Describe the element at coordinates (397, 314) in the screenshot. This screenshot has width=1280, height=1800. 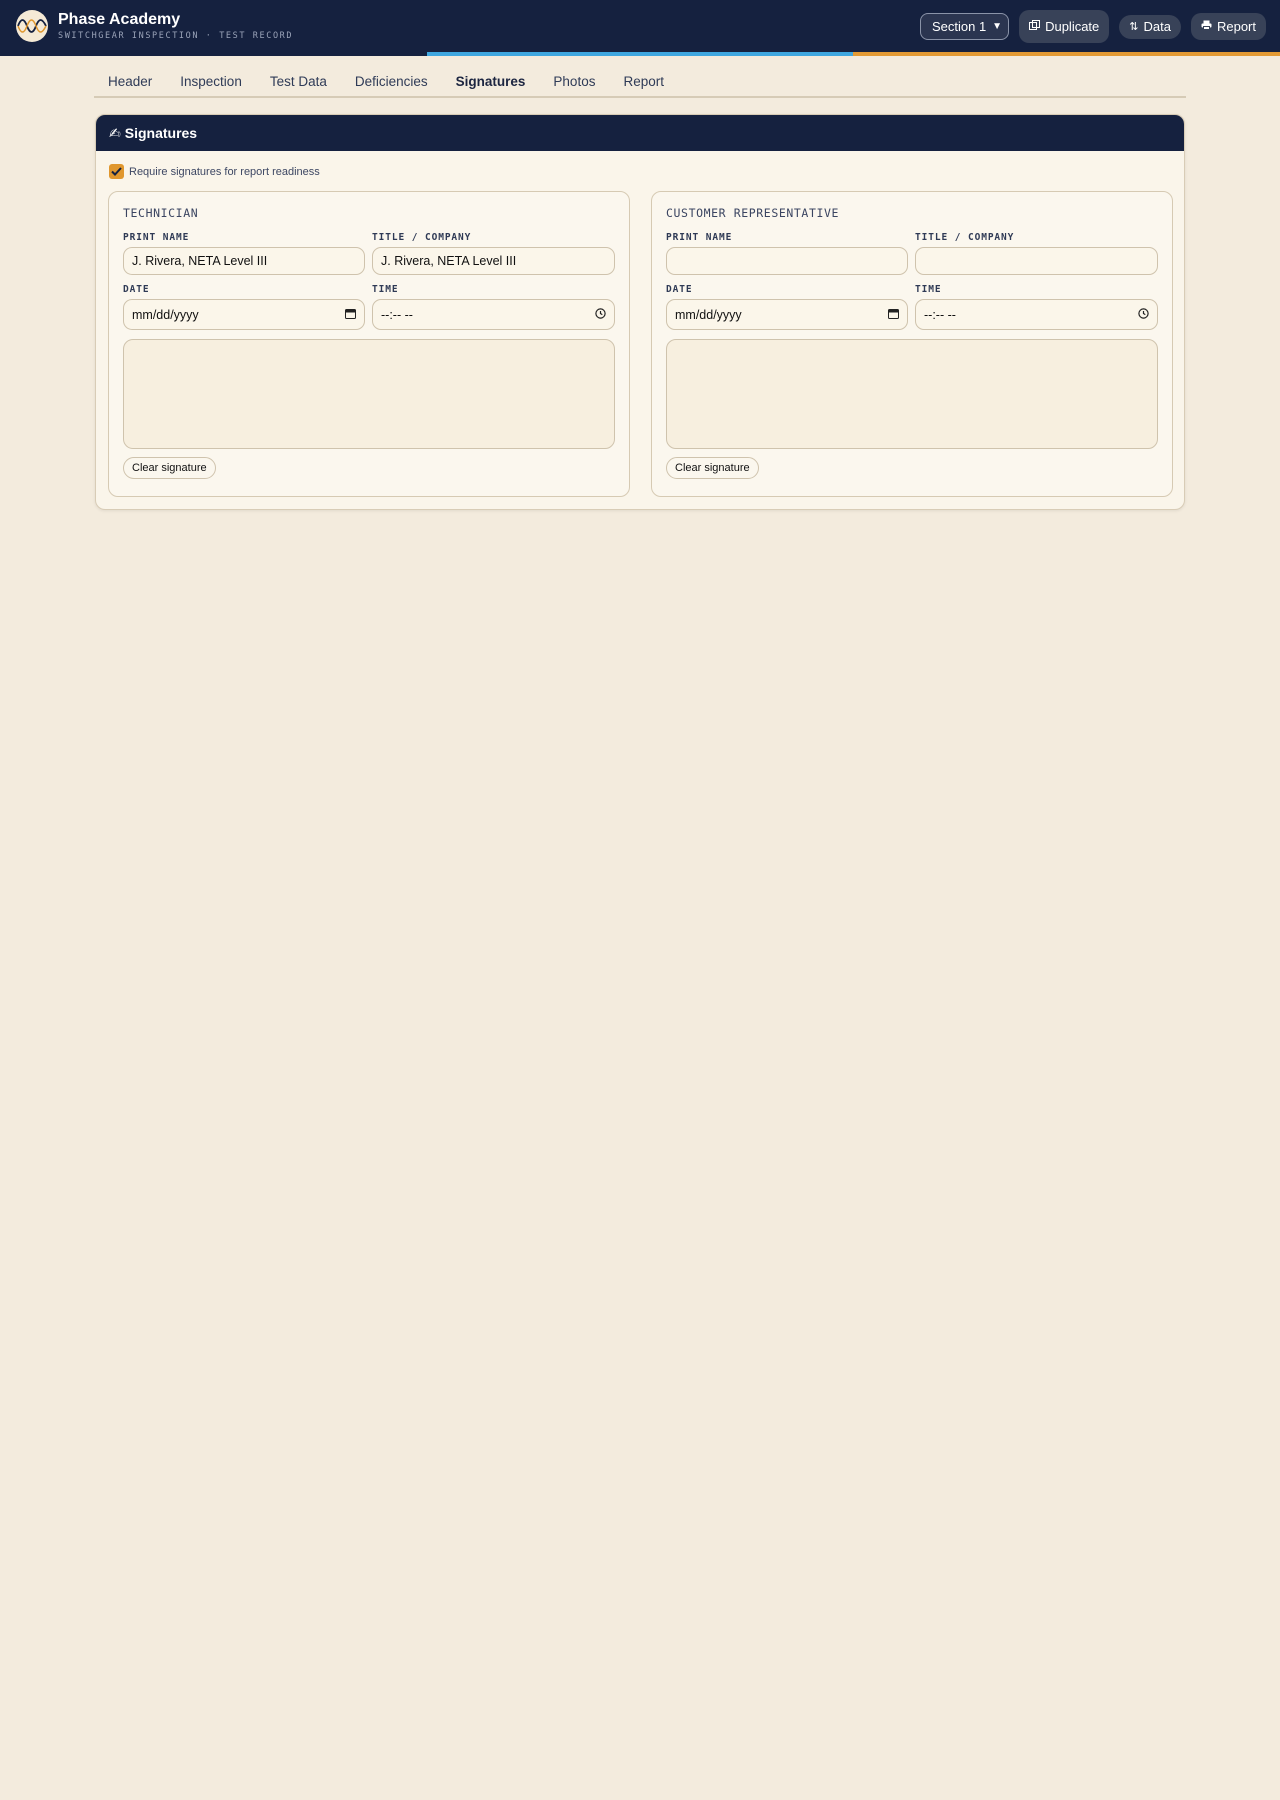
I see `technician-time-placeholder: --:-- --` at that location.